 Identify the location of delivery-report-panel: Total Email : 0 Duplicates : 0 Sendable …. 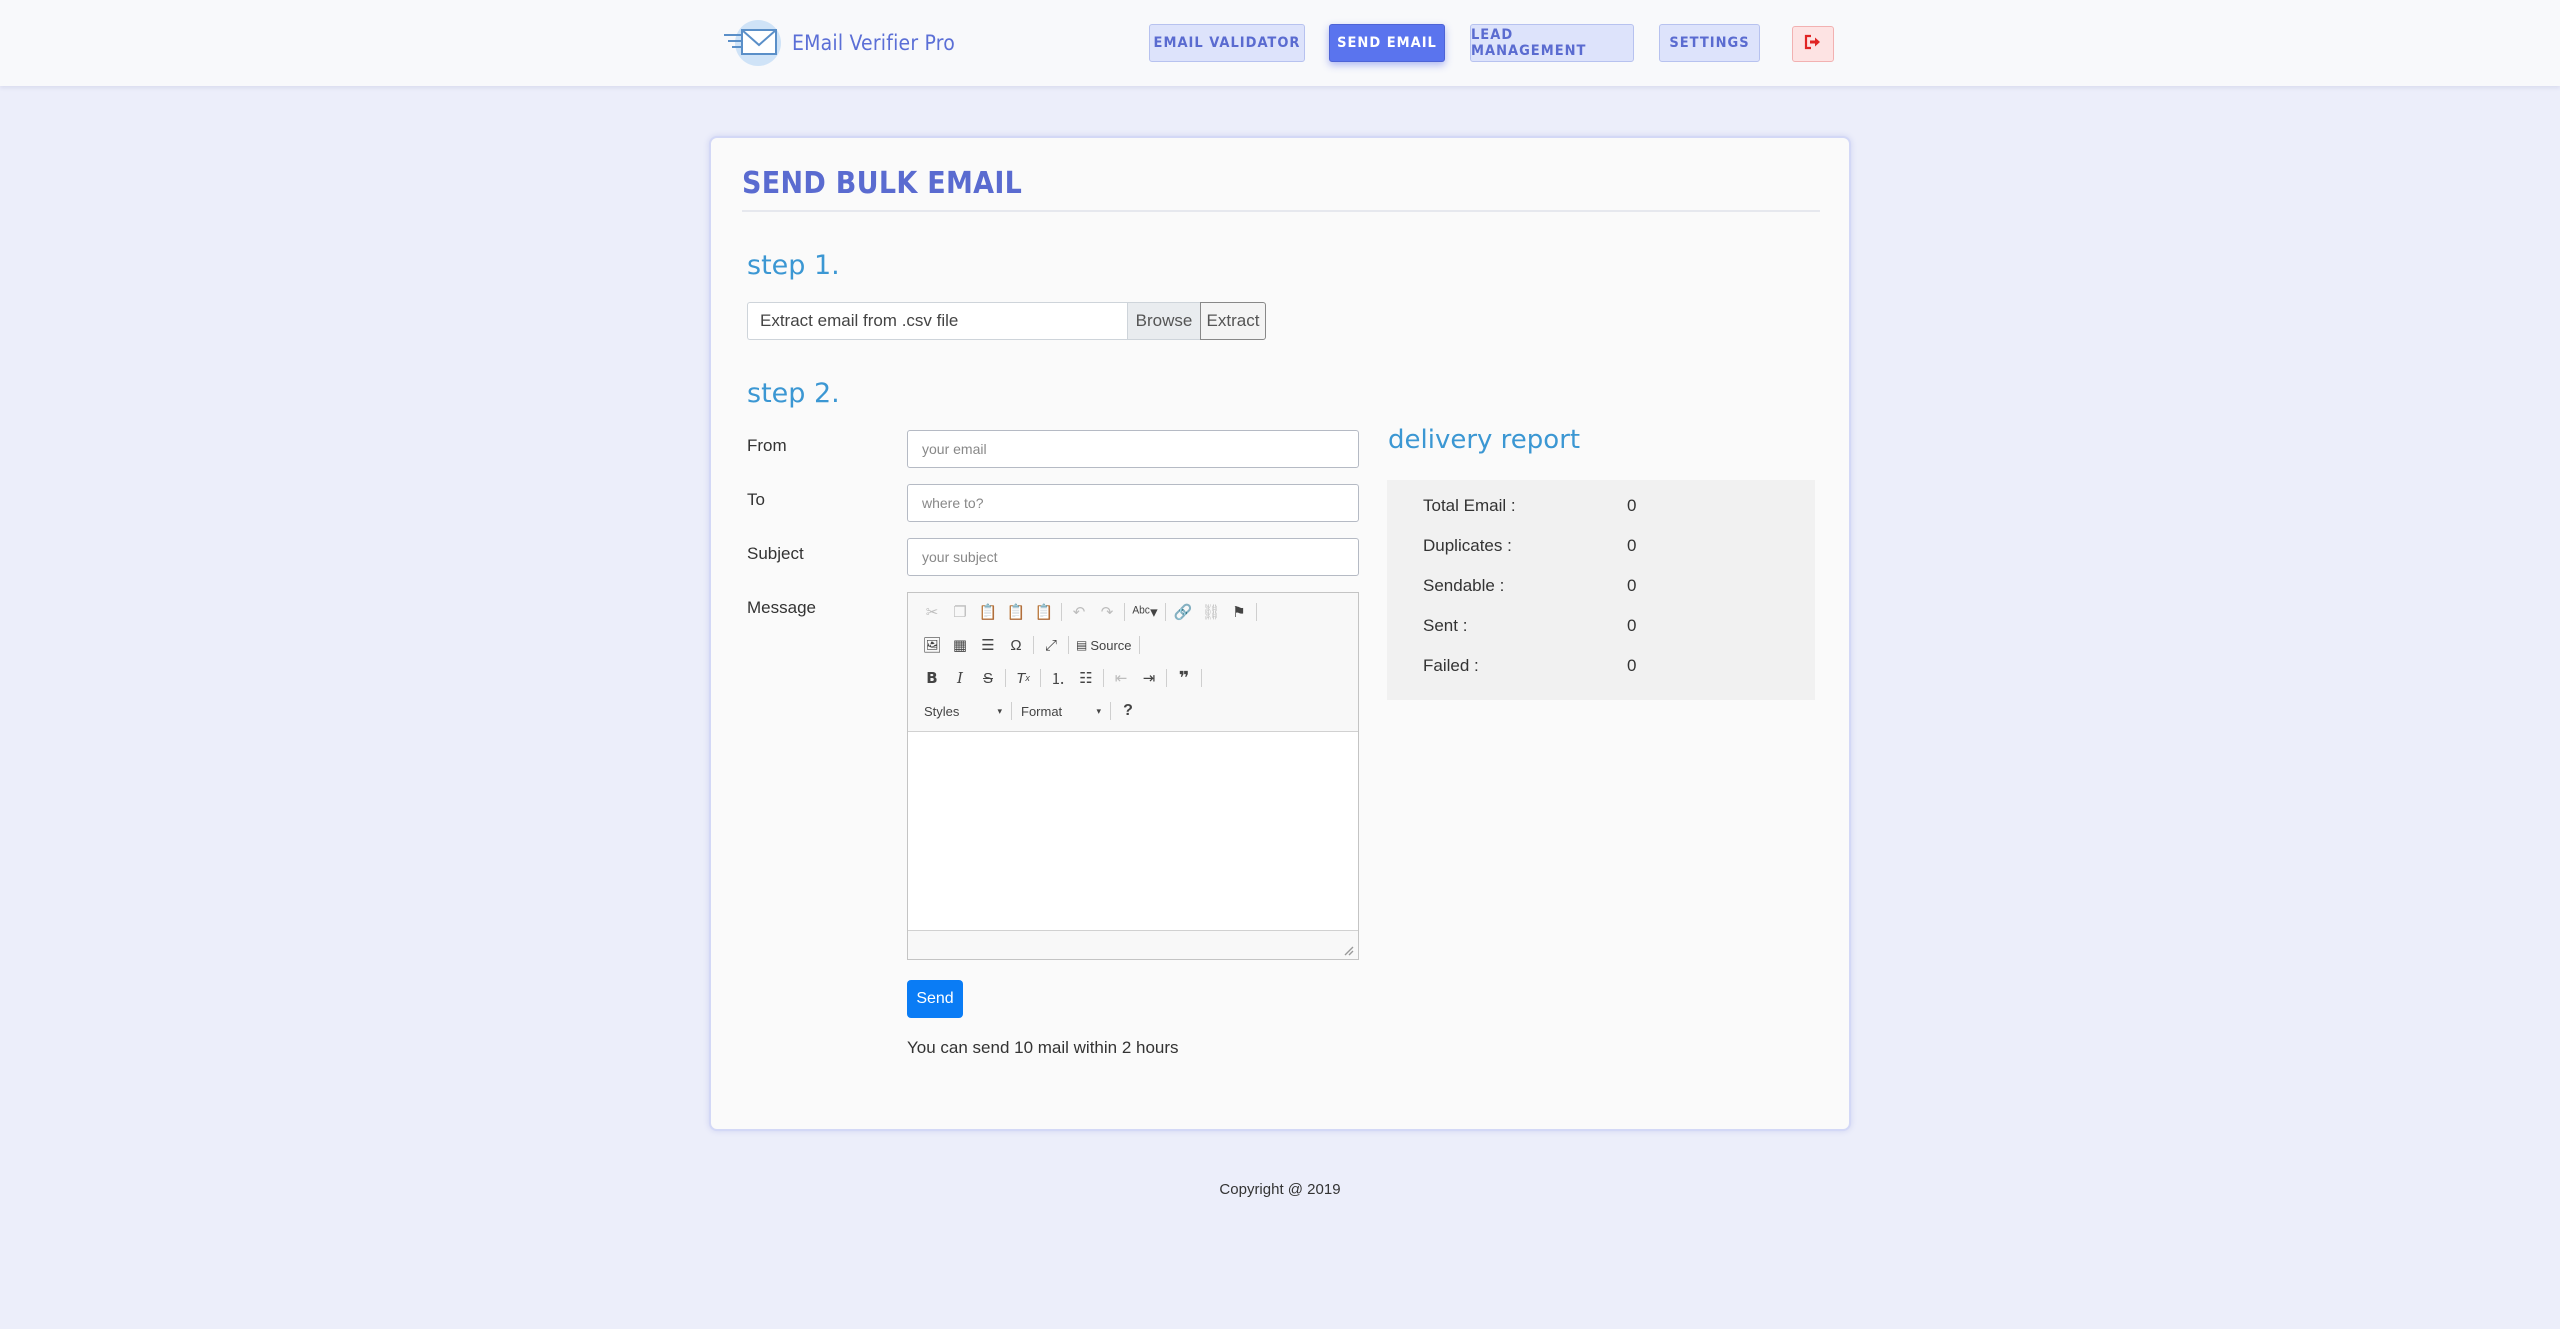
(1601, 590).